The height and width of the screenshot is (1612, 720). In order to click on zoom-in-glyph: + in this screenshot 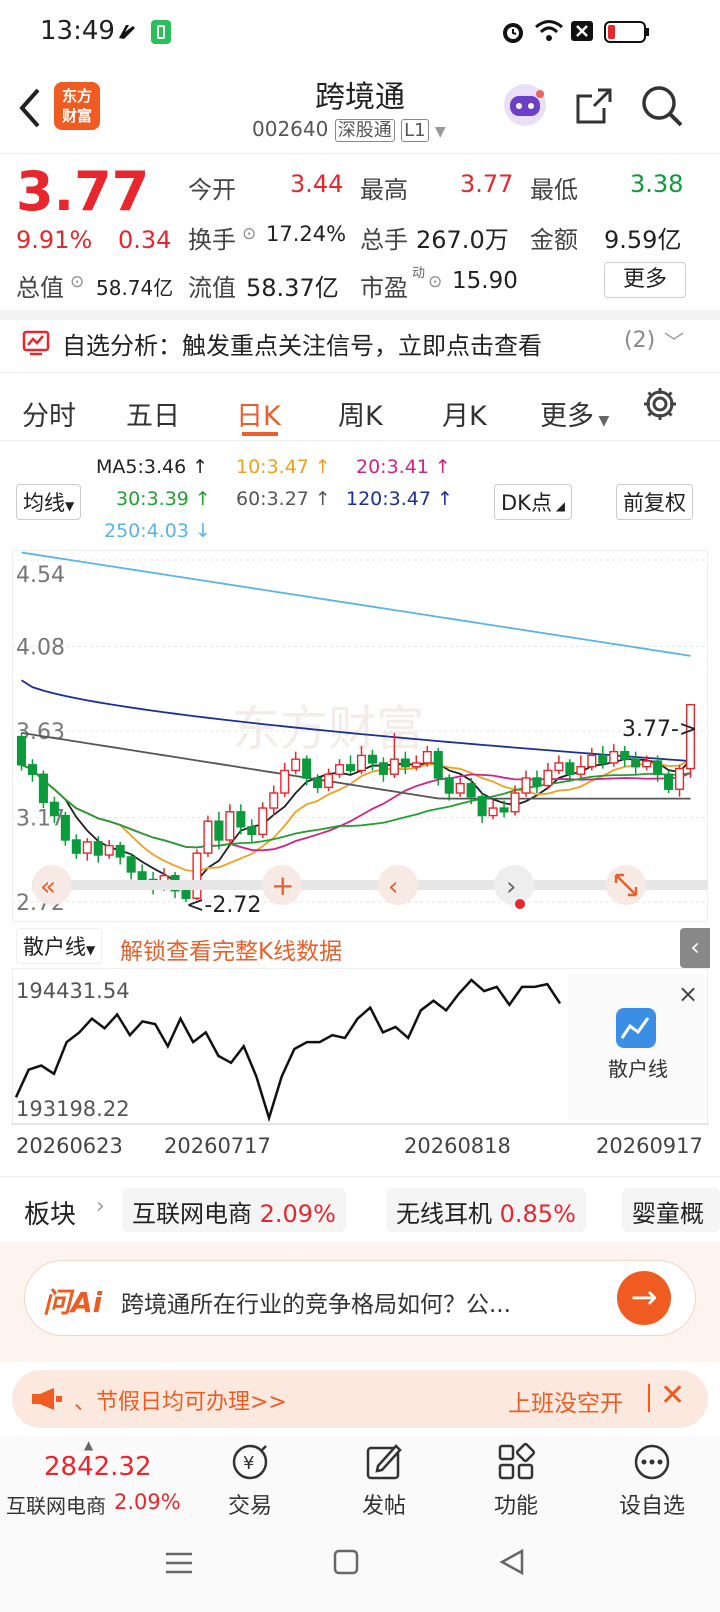, I will do `click(282, 885)`.